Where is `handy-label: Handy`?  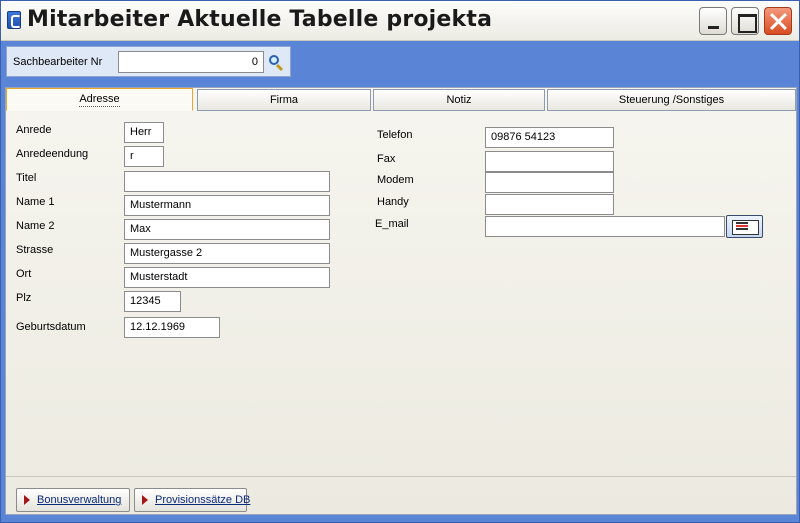 handy-label: Handy is located at coordinates (393, 202).